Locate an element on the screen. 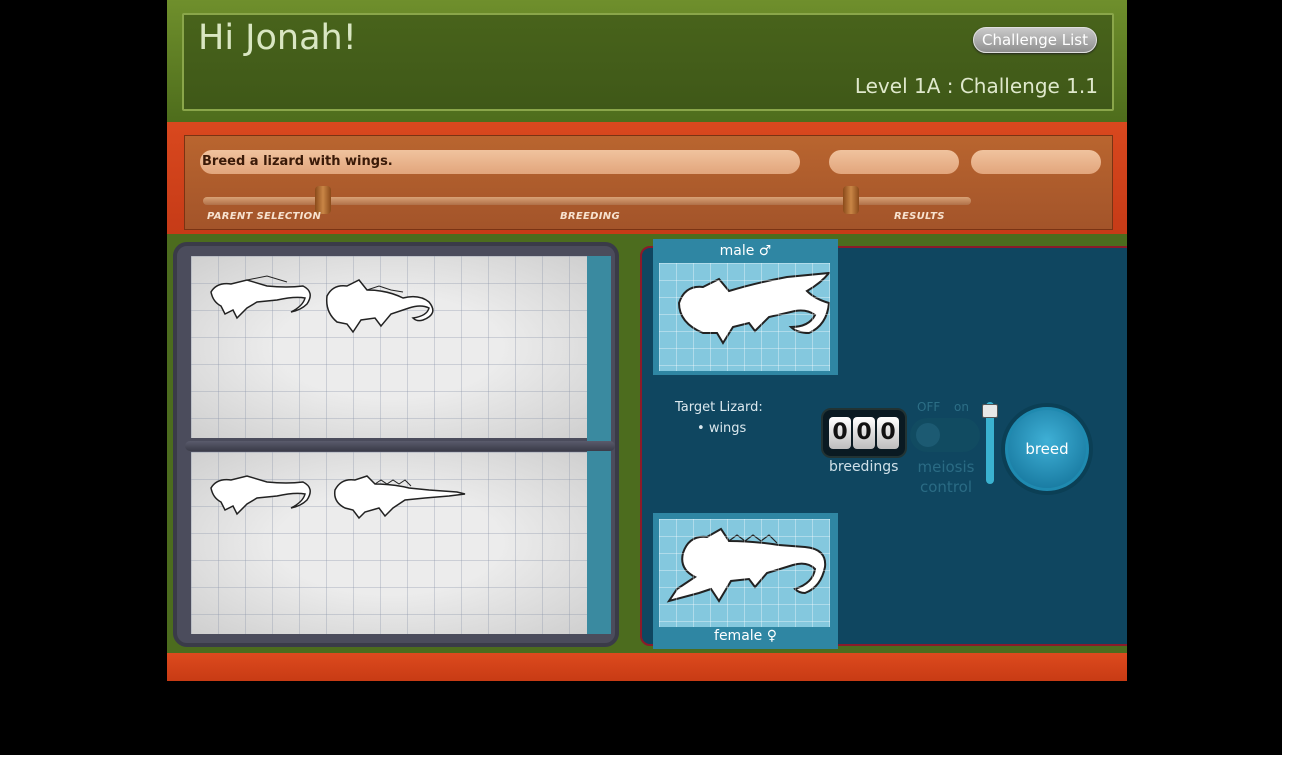  cart-divider is located at coordinates (400, 446).